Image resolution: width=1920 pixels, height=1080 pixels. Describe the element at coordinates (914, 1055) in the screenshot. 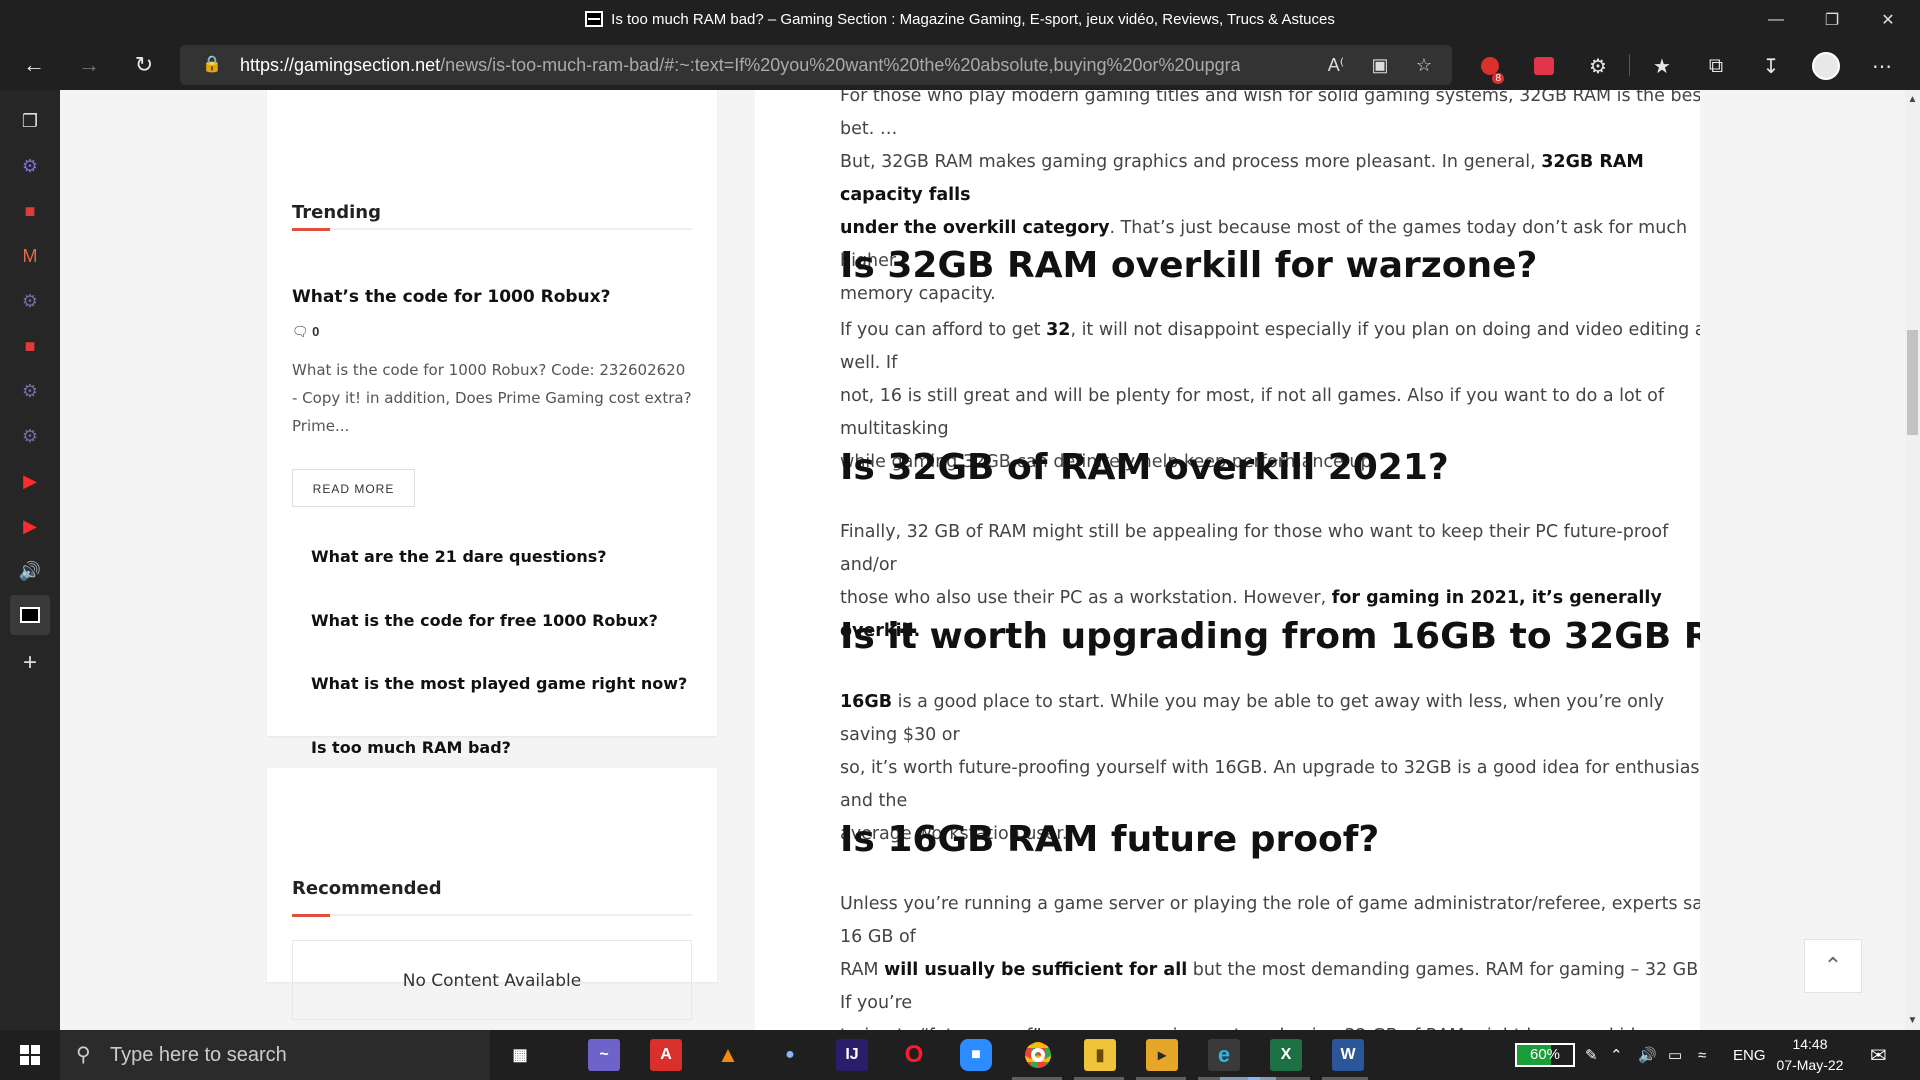

I see `opera-icon: O` at that location.